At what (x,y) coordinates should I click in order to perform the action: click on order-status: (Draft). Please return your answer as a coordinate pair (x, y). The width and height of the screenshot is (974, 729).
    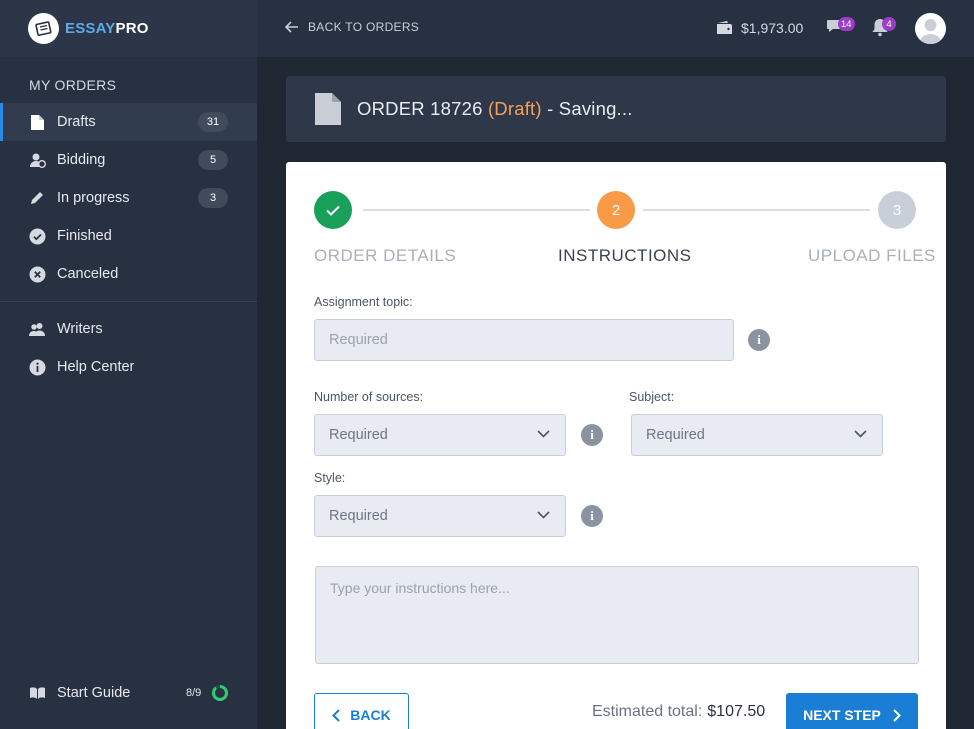
    Looking at the image, I should click on (514, 108).